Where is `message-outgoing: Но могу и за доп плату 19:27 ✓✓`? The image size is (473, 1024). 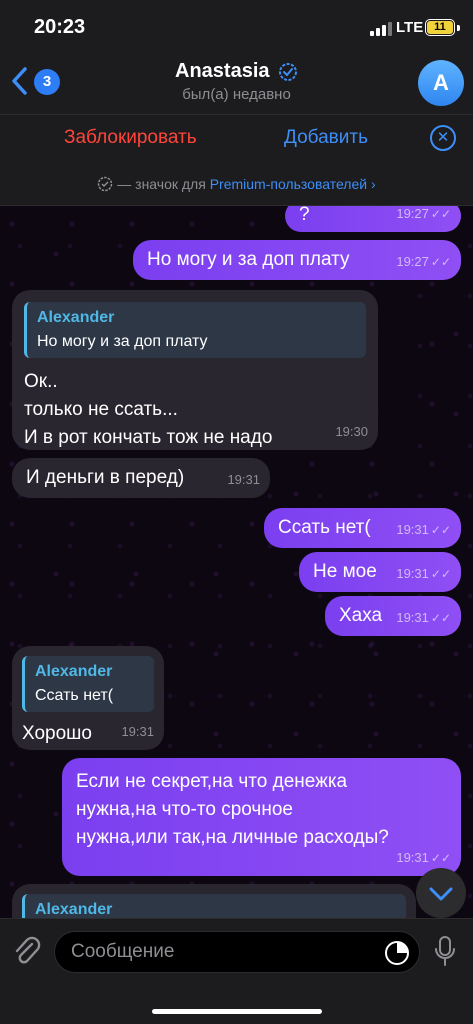
message-outgoing: Но могу и за доп плату 19:27 ✓✓ is located at coordinates (297, 260).